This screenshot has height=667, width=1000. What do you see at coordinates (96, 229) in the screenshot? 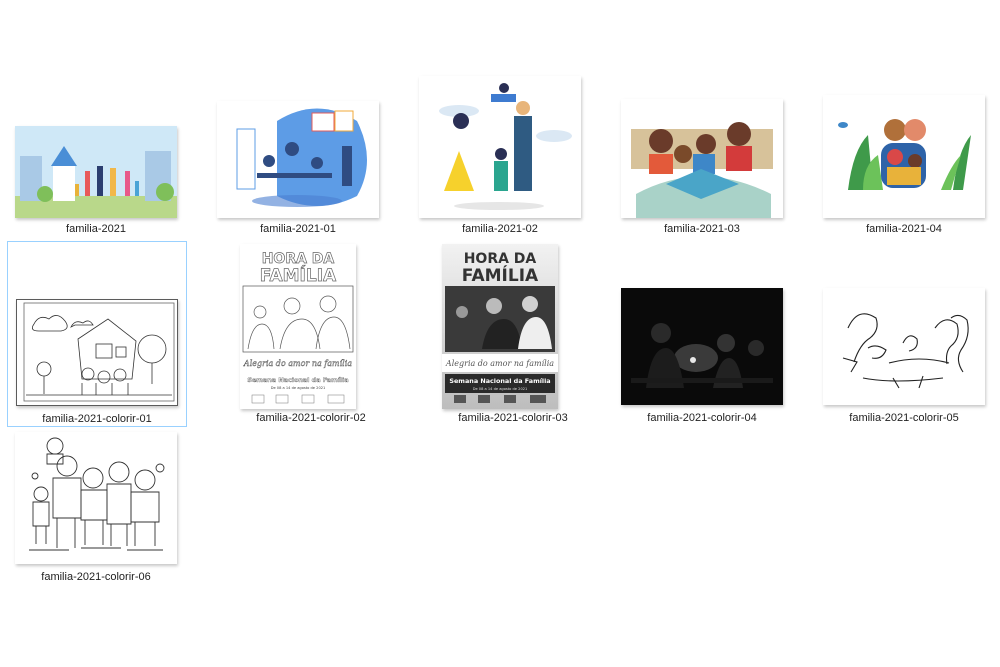
I see `file-name: familia-2021` at bounding box center [96, 229].